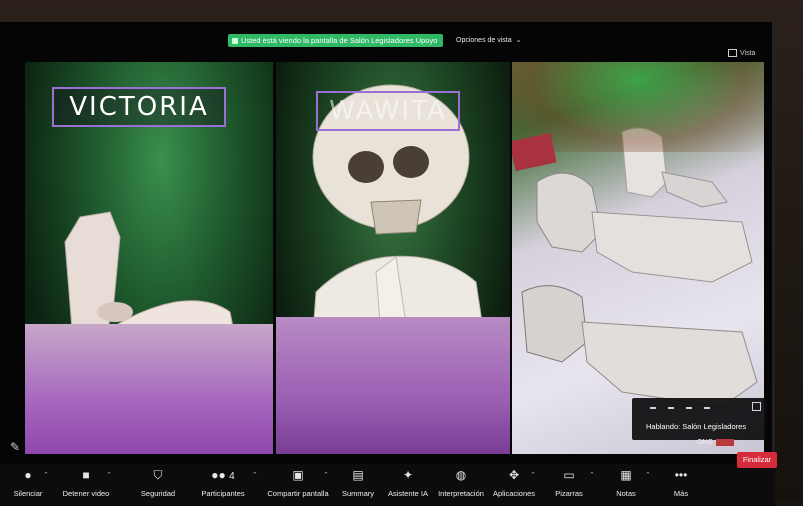 Image resolution: width=803 pixels, height=506 pixels. Describe the element at coordinates (28, 484) in the screenshot. I see `mute-button: ● Silenciar` at that location.